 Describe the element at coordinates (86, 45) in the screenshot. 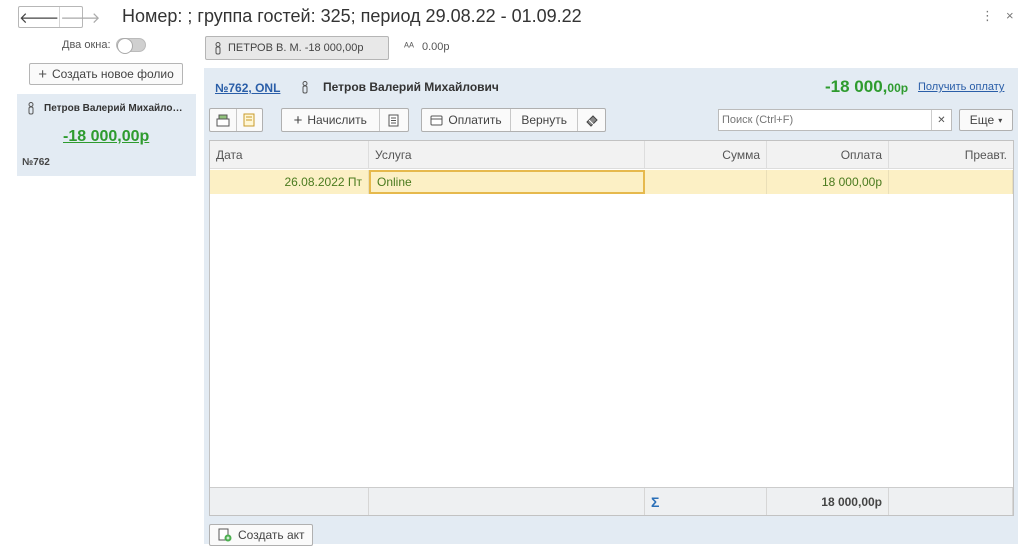

I see `two-windows-label: Два окна:` at that location.